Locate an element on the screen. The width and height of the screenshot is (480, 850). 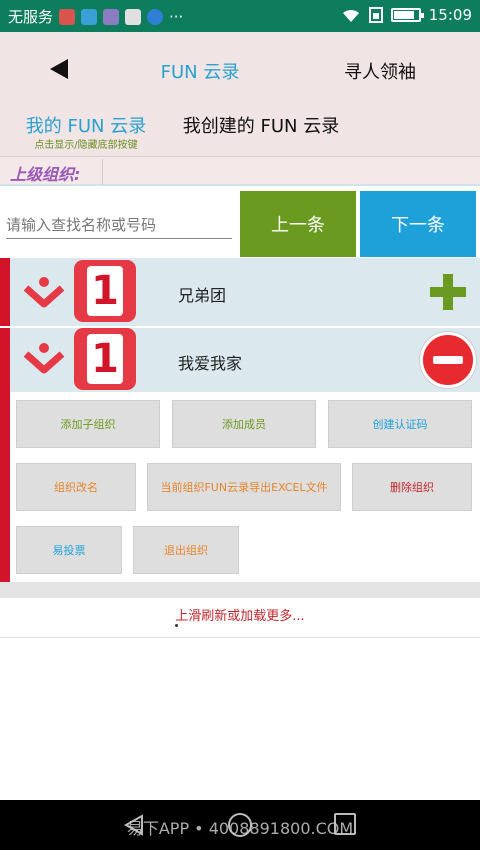
tab-my-fun-hint: 点击显示/隐藏底部按键 is located at coordinates (86, 145).